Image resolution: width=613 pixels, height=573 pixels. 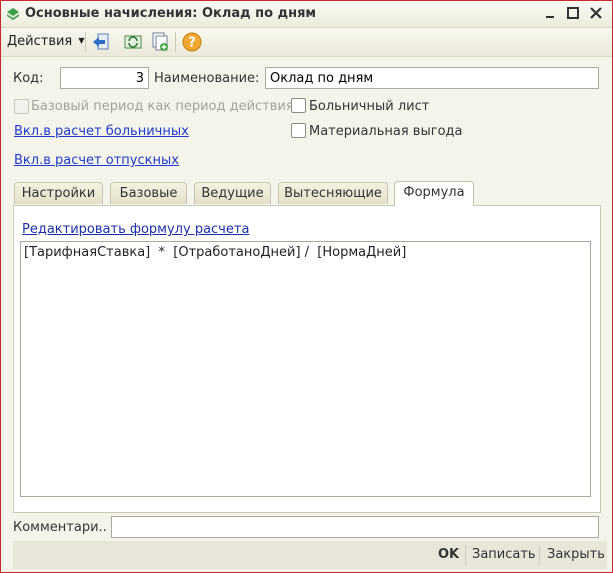 I want to click on base-period-label: Базовый период как период действия, so click(x=162, y=106).